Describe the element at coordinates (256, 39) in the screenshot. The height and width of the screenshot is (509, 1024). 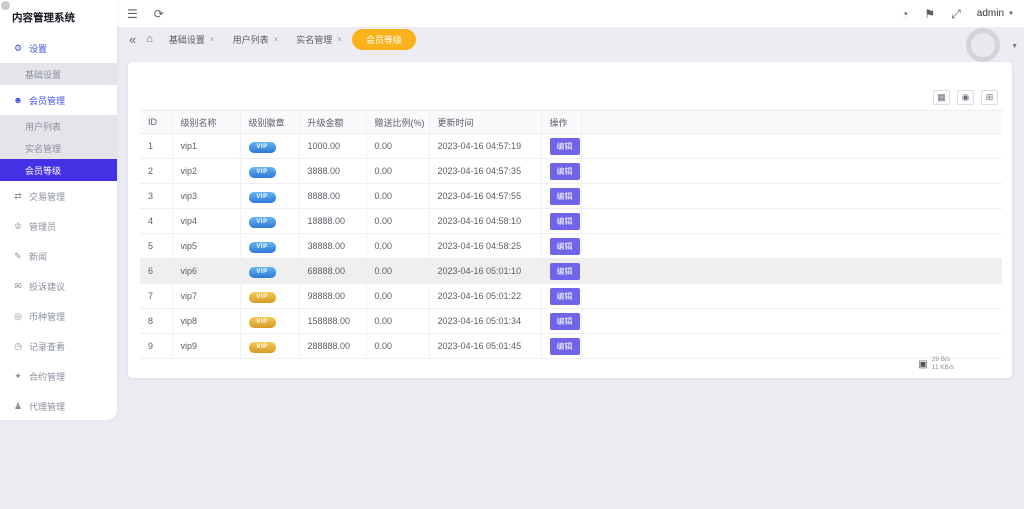
I see `tab-user-list: 用户列表 ×` at that location.